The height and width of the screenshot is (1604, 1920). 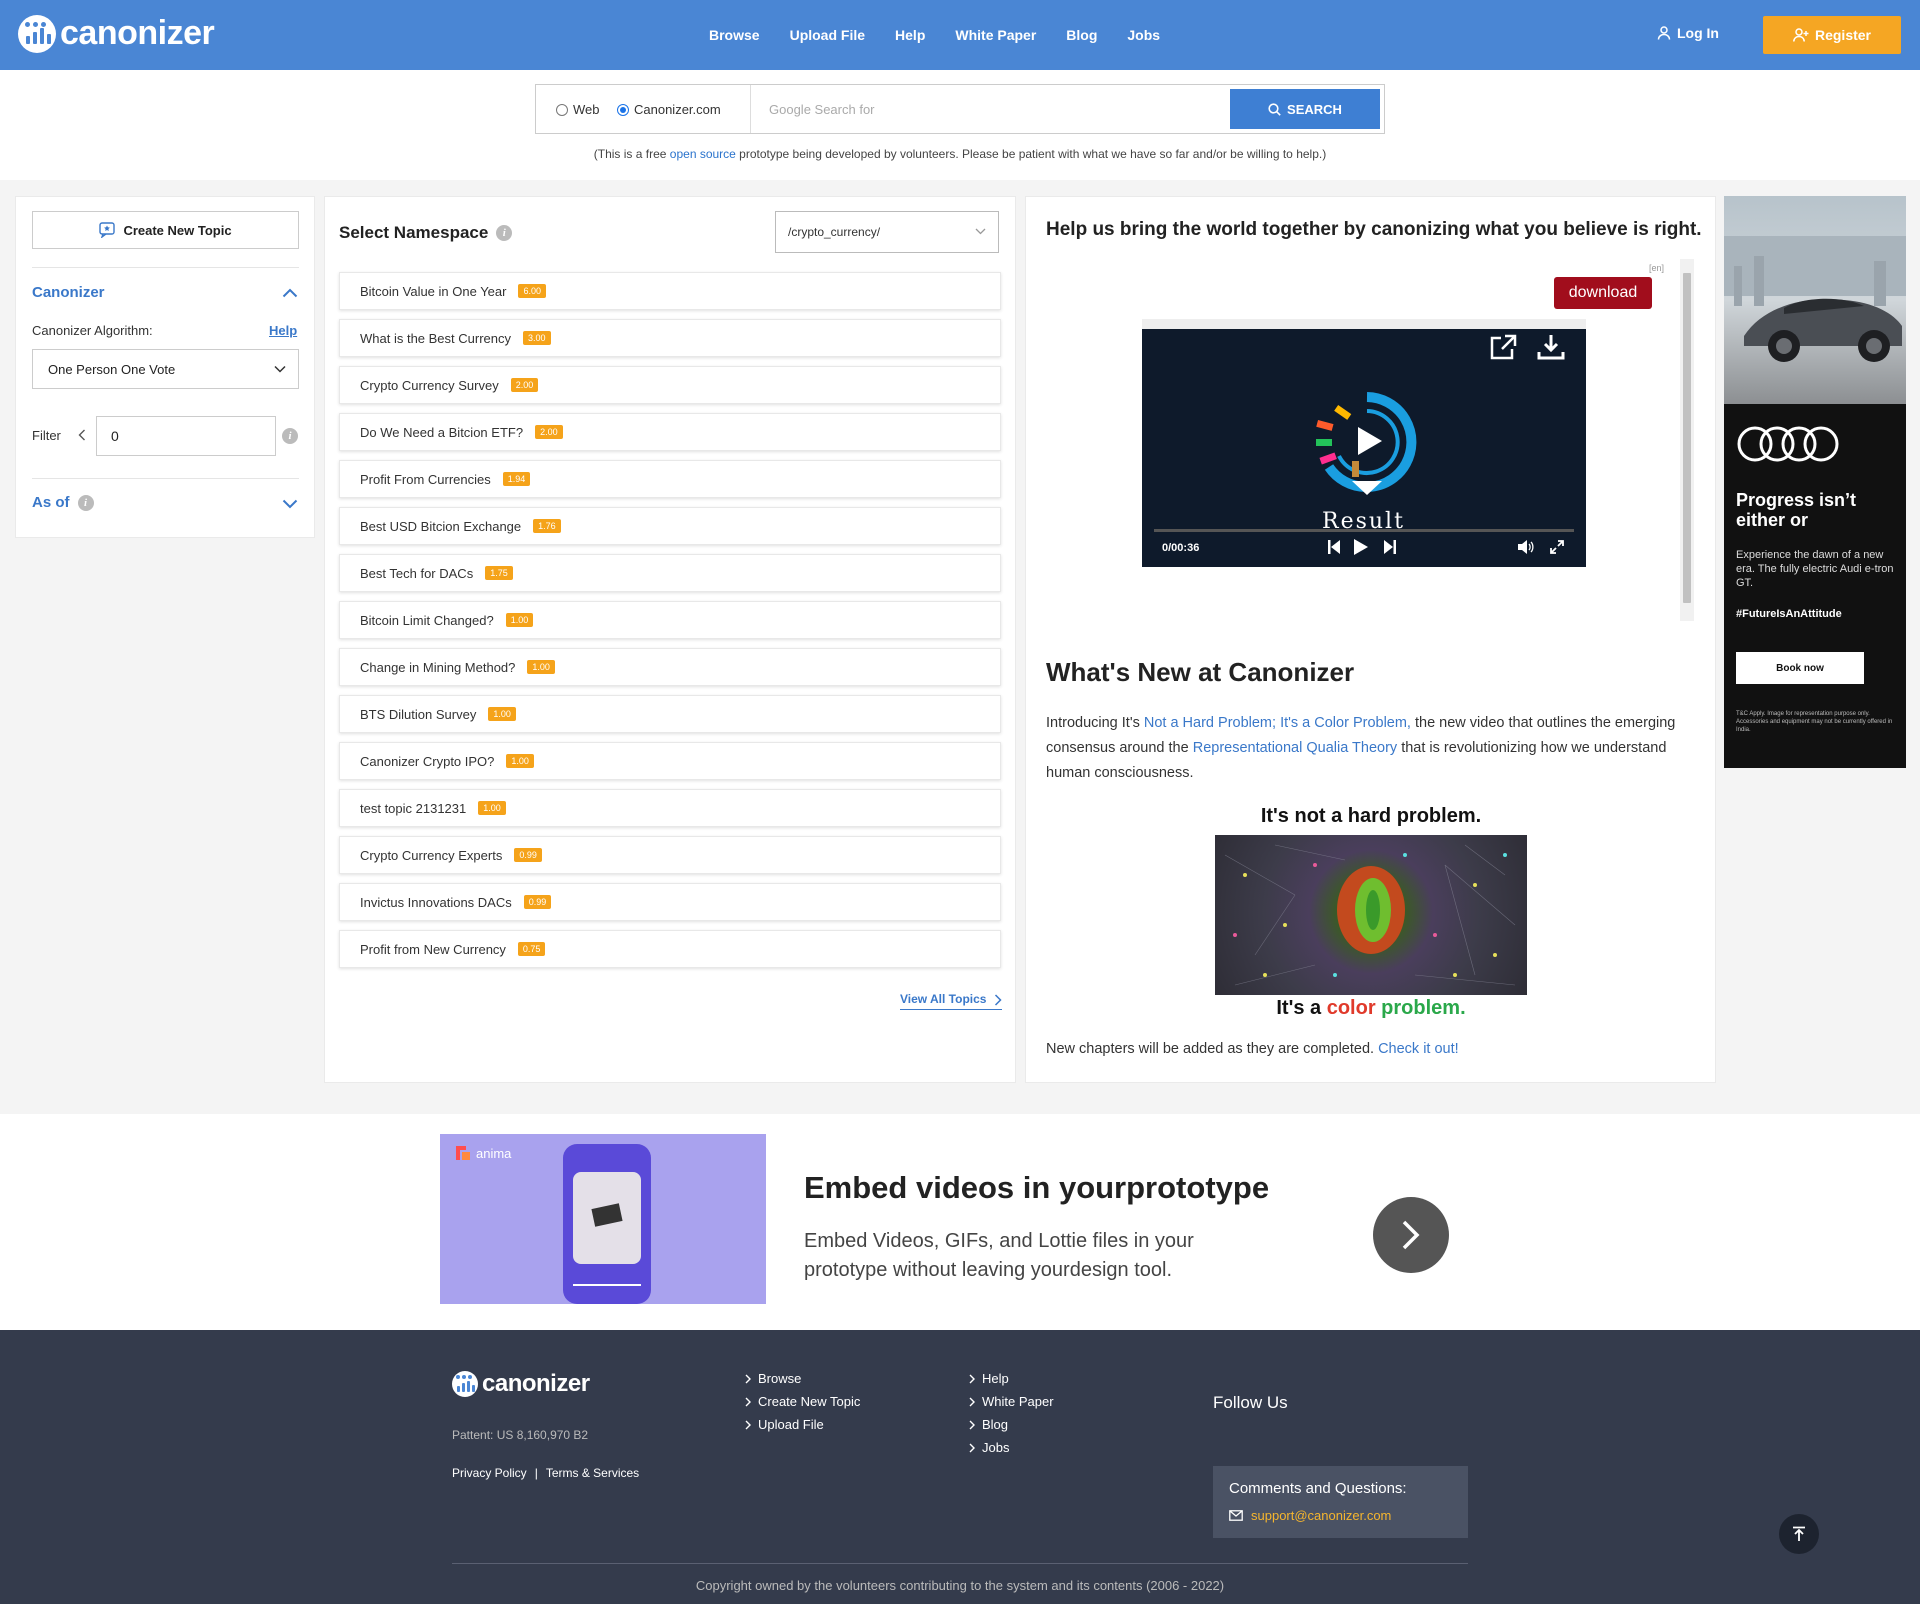 What do you see at coordinates (1423, 1008) in the screenshot?
I see `poster-word-problem: problem.` at bounding box center [1423, 1008].